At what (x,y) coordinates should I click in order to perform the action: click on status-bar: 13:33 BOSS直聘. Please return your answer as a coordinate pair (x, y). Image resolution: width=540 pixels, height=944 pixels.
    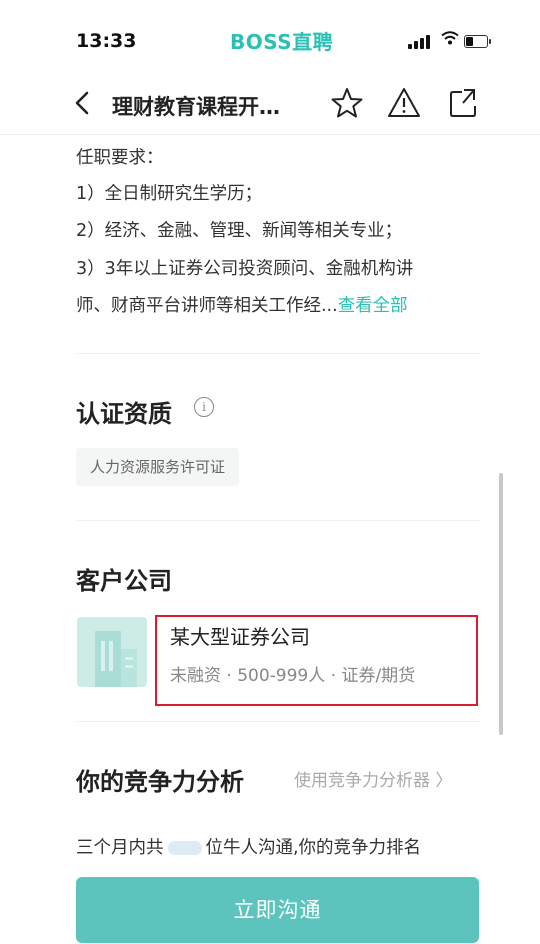
    Looking at the image, I should click on (270, 41).